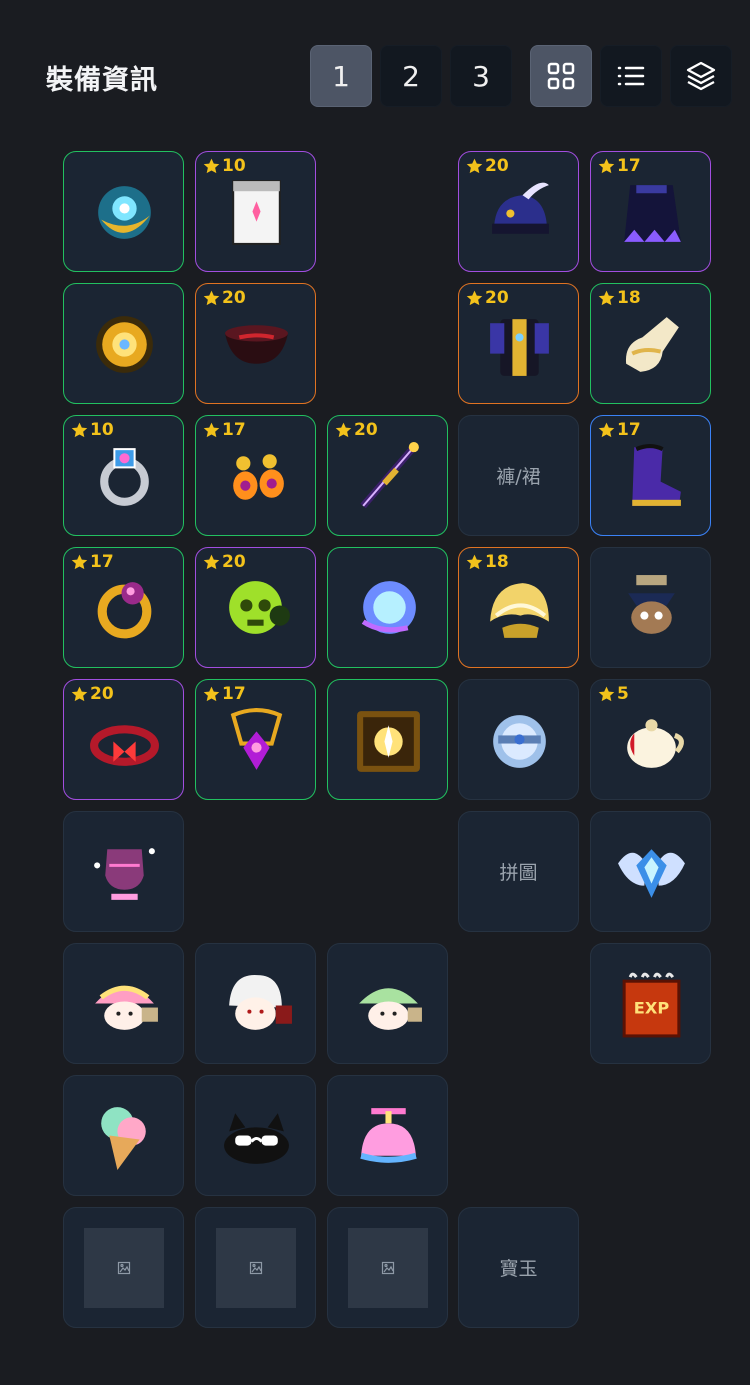 The image size is (750, 1385). What do you see at coordinates (650, 475) in the screenshot?
I see `shoes-slot: 17` at bounding box center [650, 475].